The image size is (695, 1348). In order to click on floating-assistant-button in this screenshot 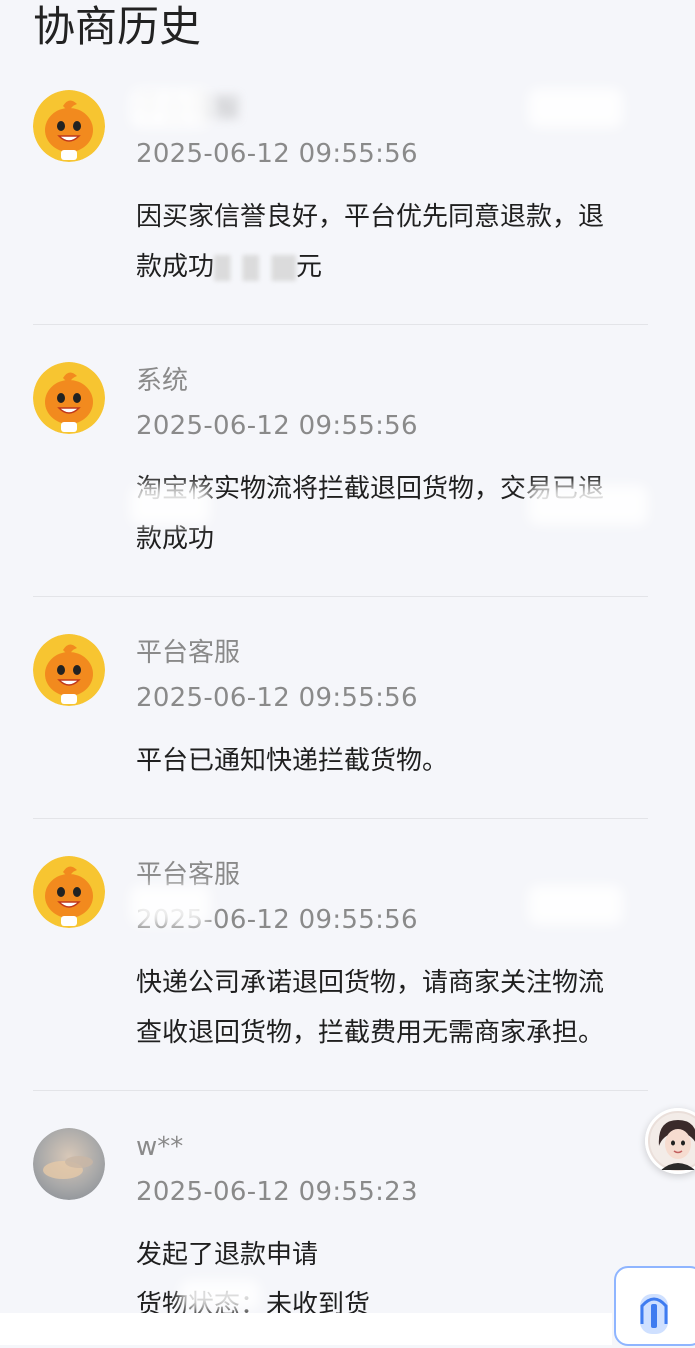, I will do `click(654, 1306)`.